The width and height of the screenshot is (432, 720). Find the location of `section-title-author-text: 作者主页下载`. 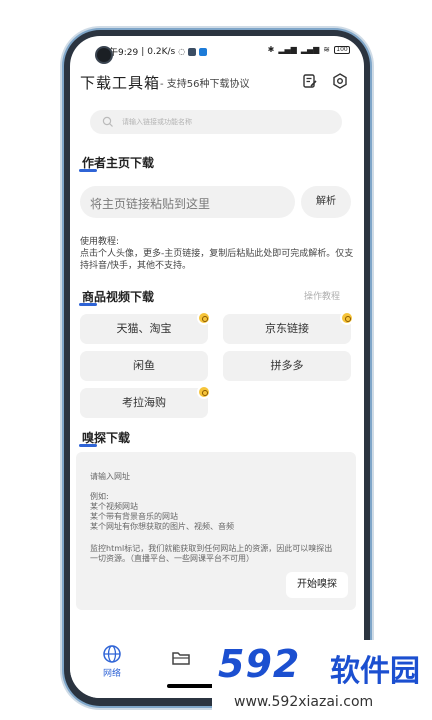

section-title-author-text: 作者主页下载 is located at coordinates (118, 163).